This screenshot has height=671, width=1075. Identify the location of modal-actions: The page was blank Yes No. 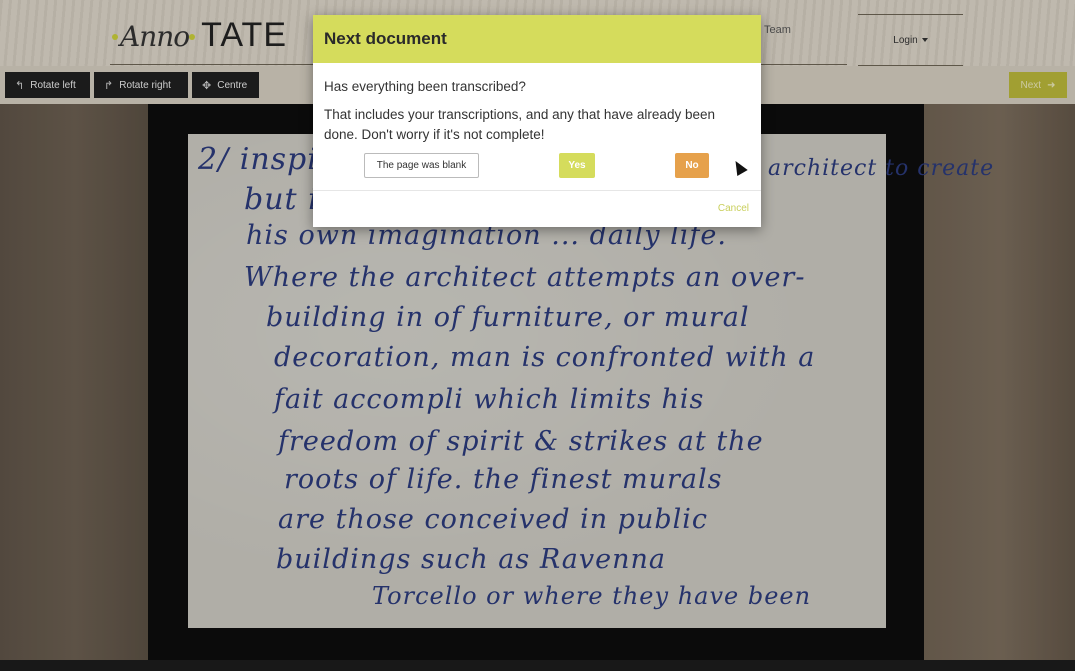
(537, 167).